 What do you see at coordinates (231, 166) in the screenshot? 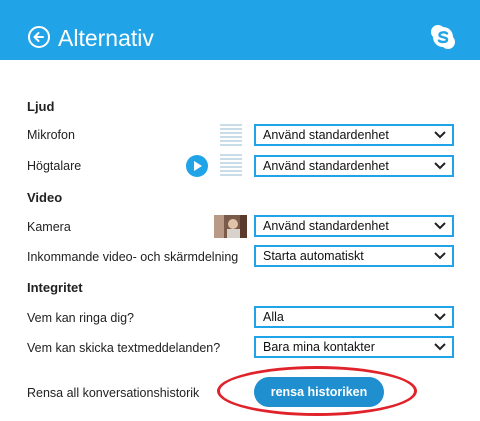
I see `speaker-level-meter` at bounding box center [231, 166].